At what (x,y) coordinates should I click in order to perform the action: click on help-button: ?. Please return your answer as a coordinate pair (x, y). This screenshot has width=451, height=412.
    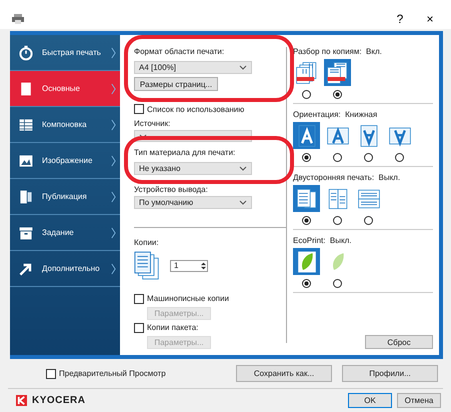
    Looking at the image, I should click on (400, 18).